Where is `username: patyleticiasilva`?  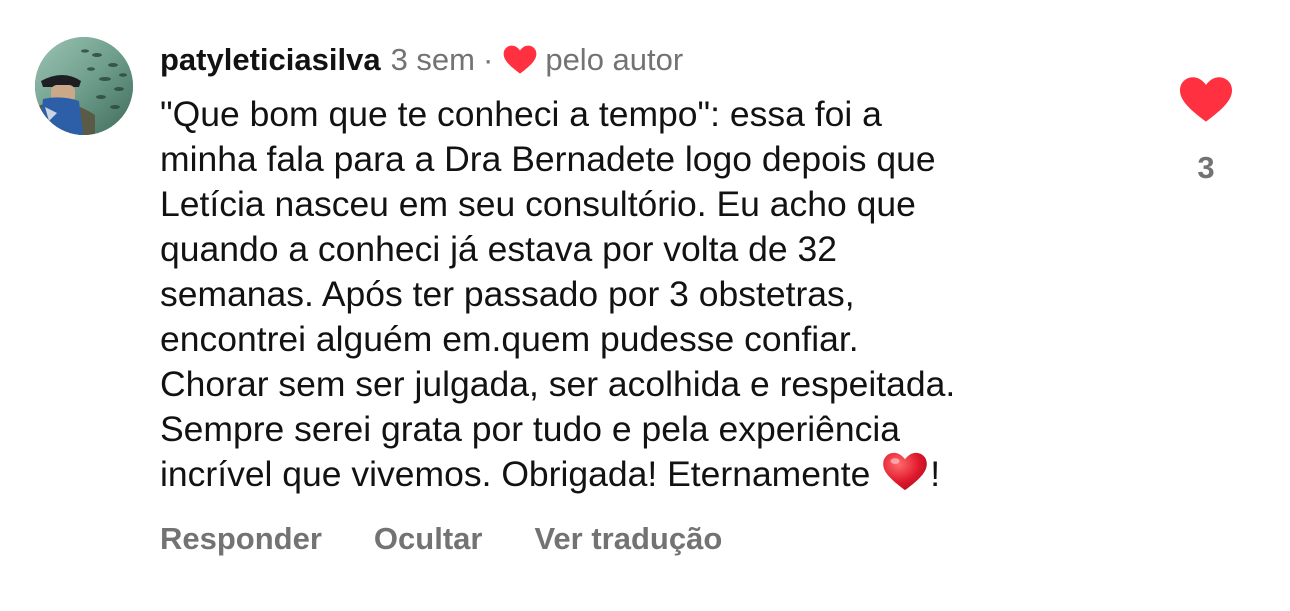
username: patyleticiasilva is located at coordinates (270, 60).